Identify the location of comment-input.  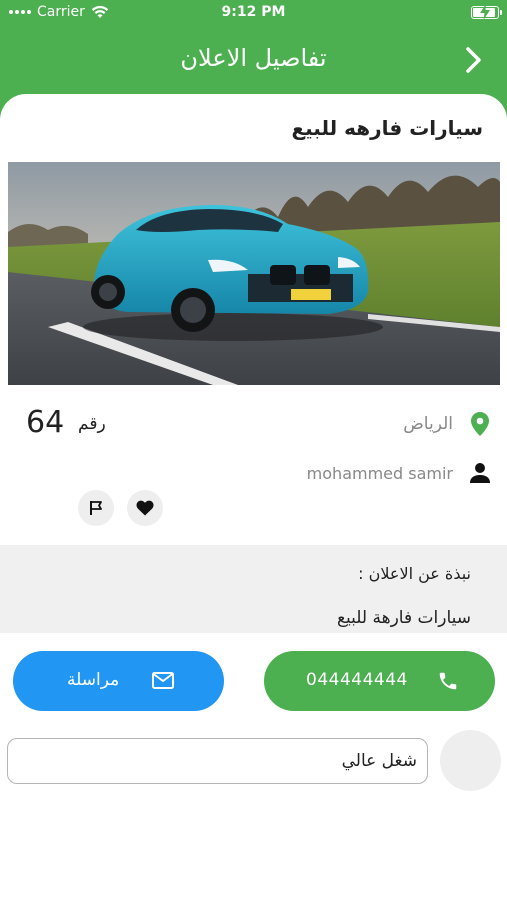
(217, 761).